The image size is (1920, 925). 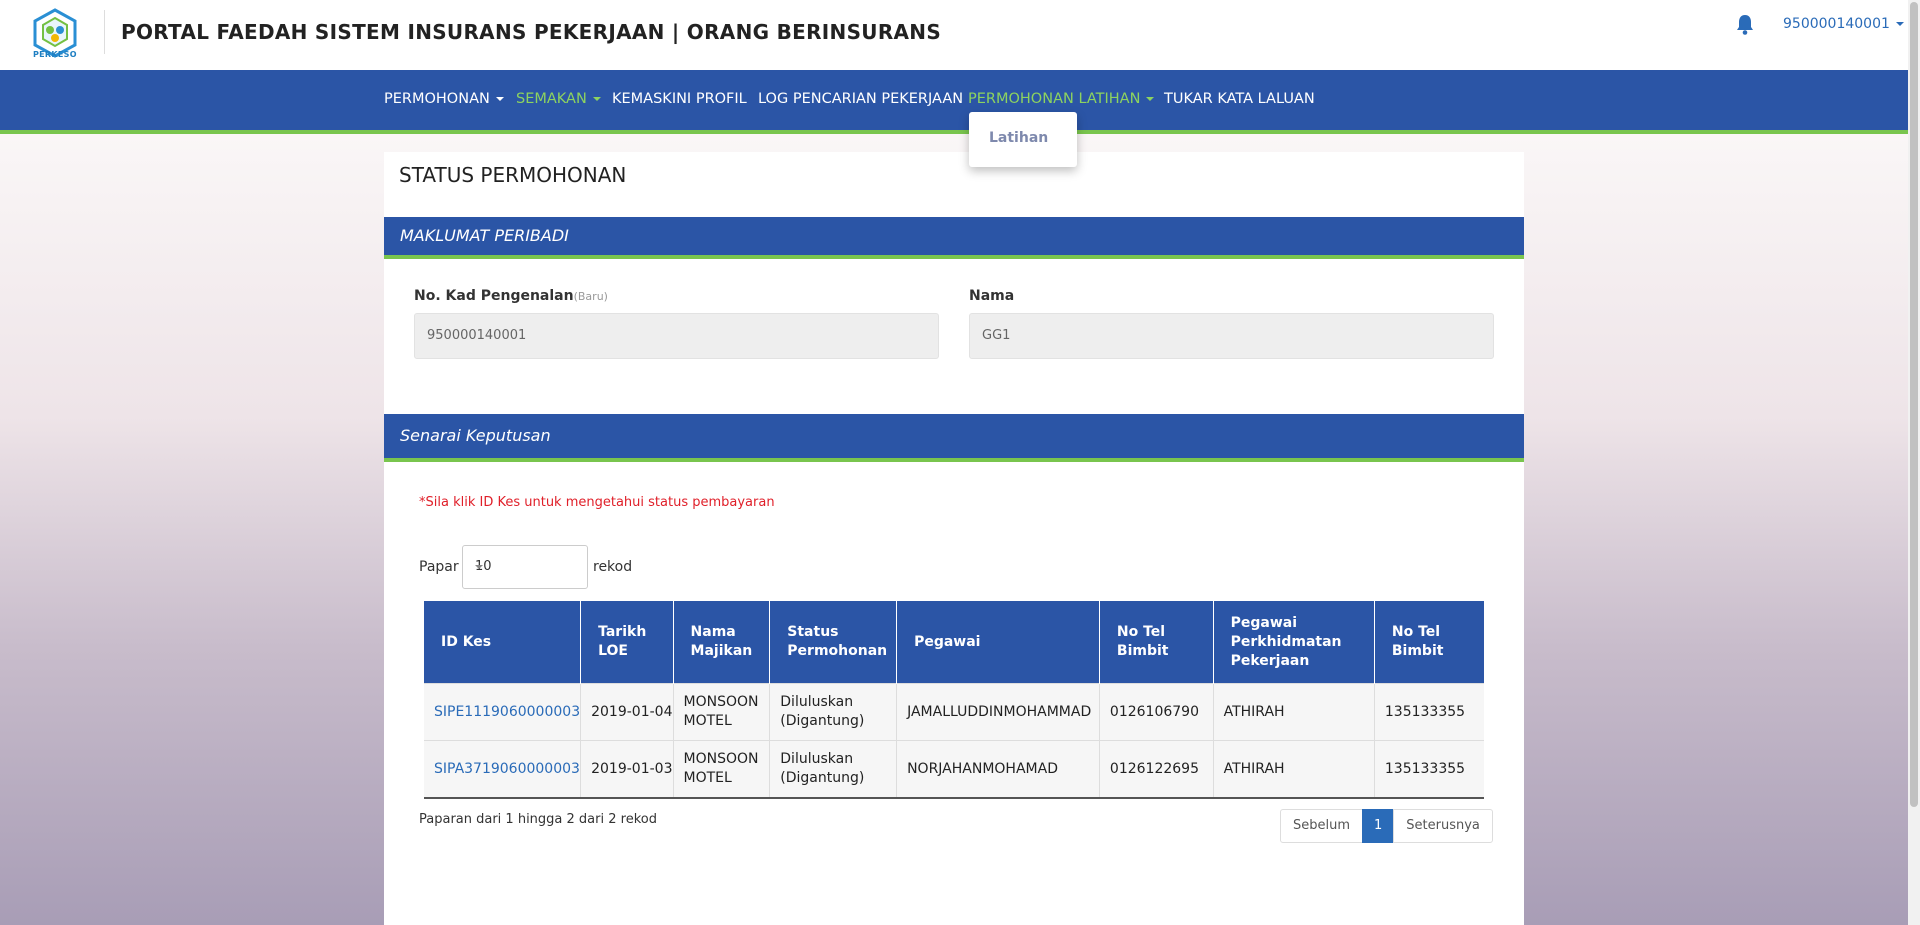 I want to click on table-cell: 0126106790, so click(x=1156, y=712).